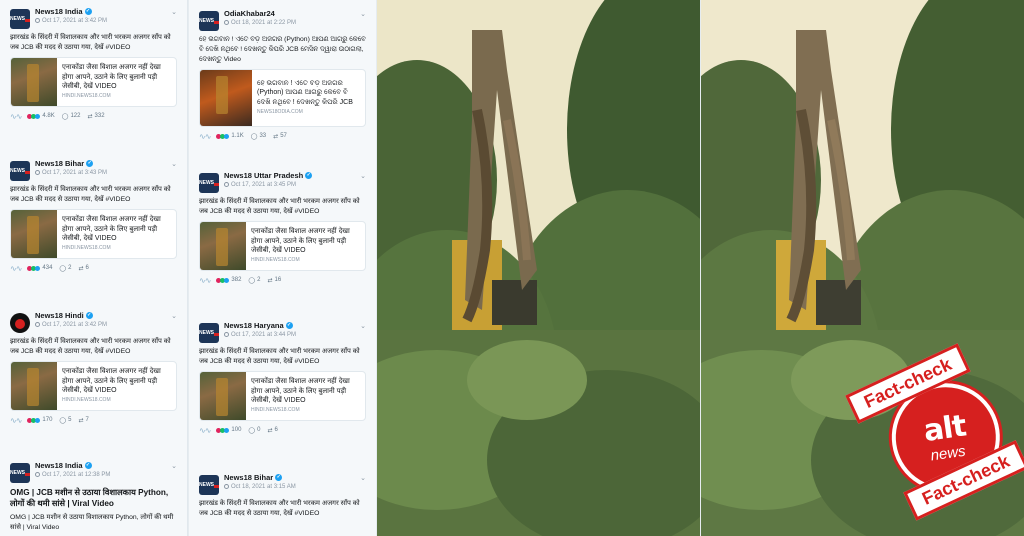  I want to click on tweet-date: Oct 18, 2021 at 3:15 AM, so click(263, 486).